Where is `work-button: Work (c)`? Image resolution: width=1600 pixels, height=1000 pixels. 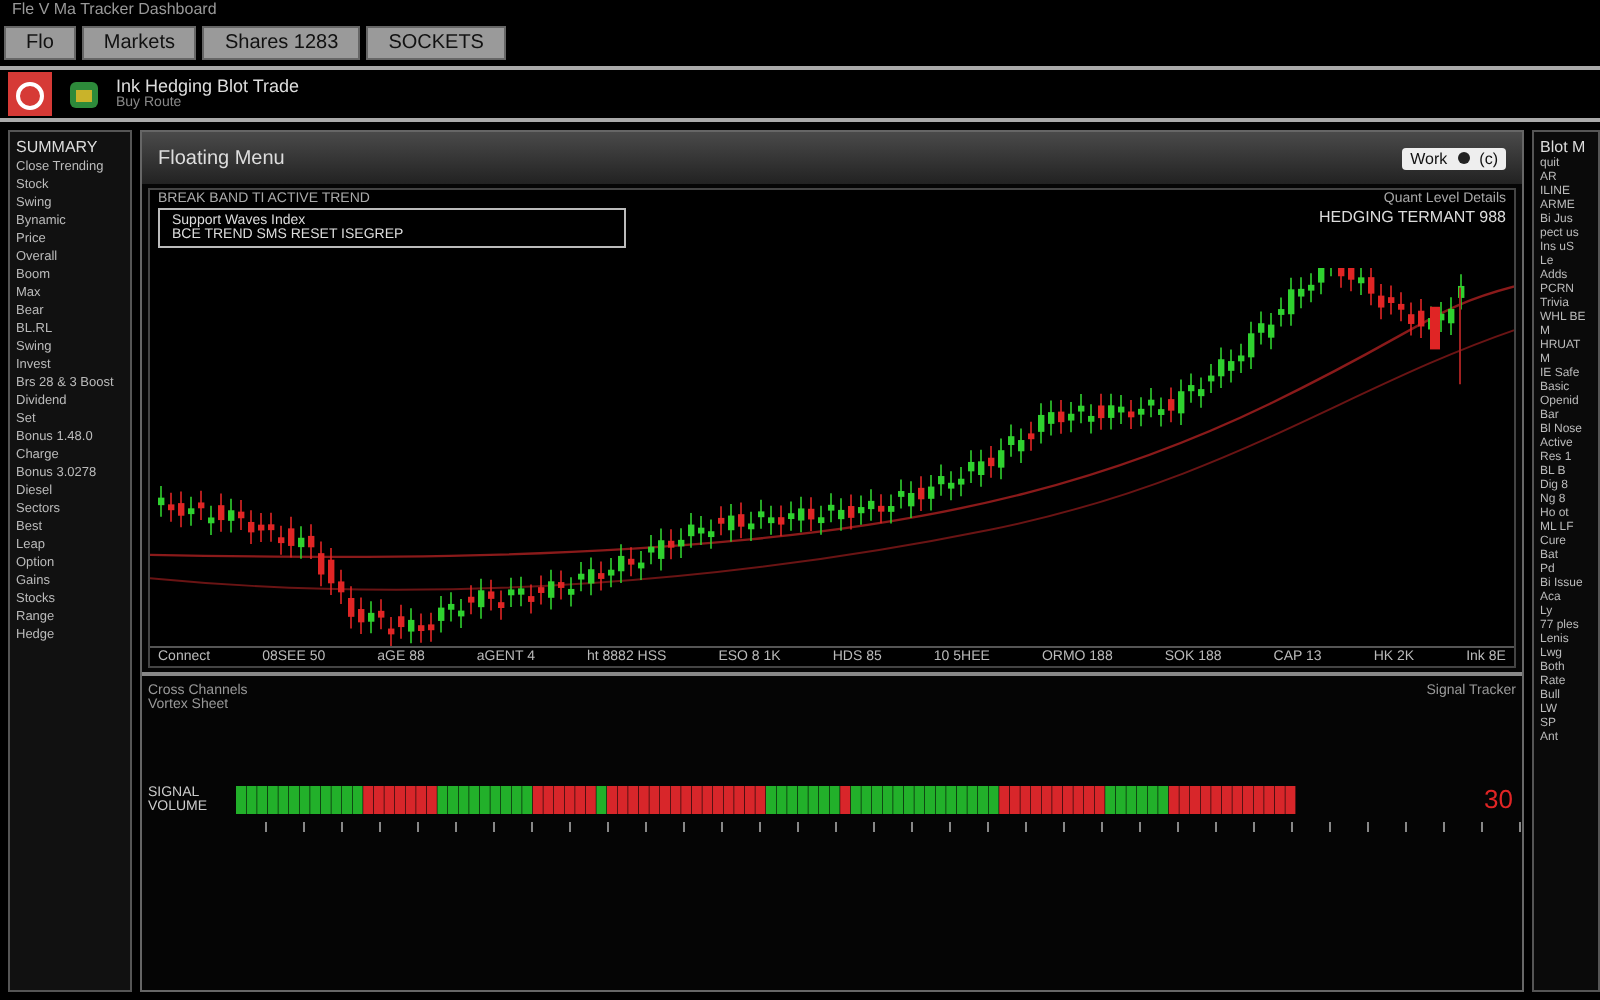
work-button: Work (c) is located at coordinates (1454, 158).